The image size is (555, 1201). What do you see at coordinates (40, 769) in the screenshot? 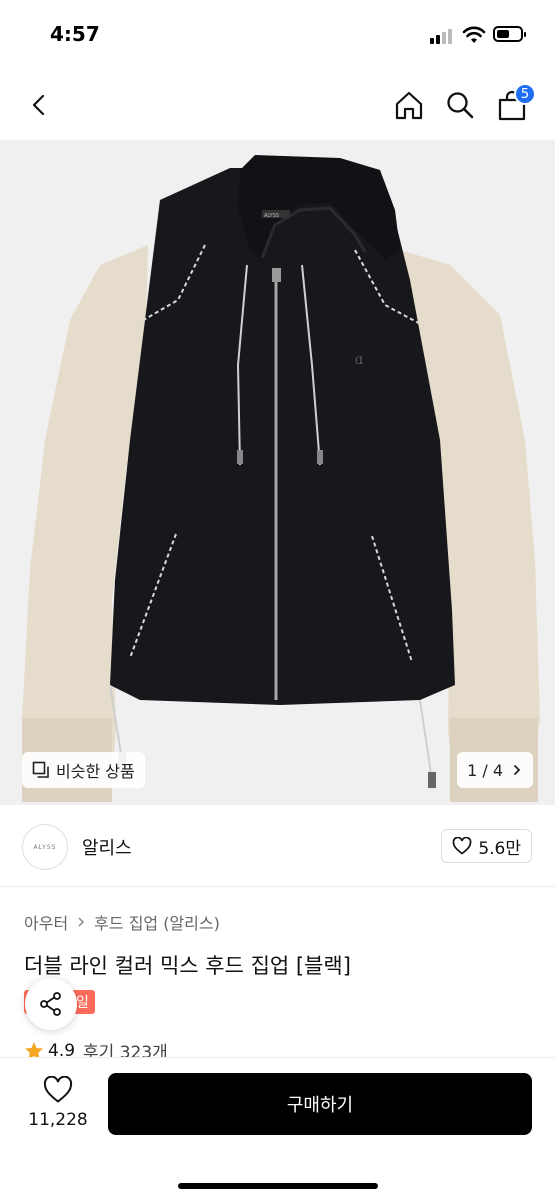
I see `copy-squares-icon` at bounding box center [40, 769].